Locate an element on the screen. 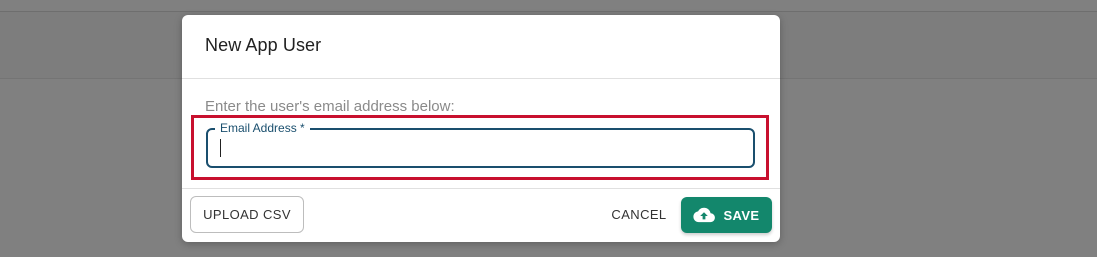  cancel-button: CANCEL is located at coordinates (639, 214).